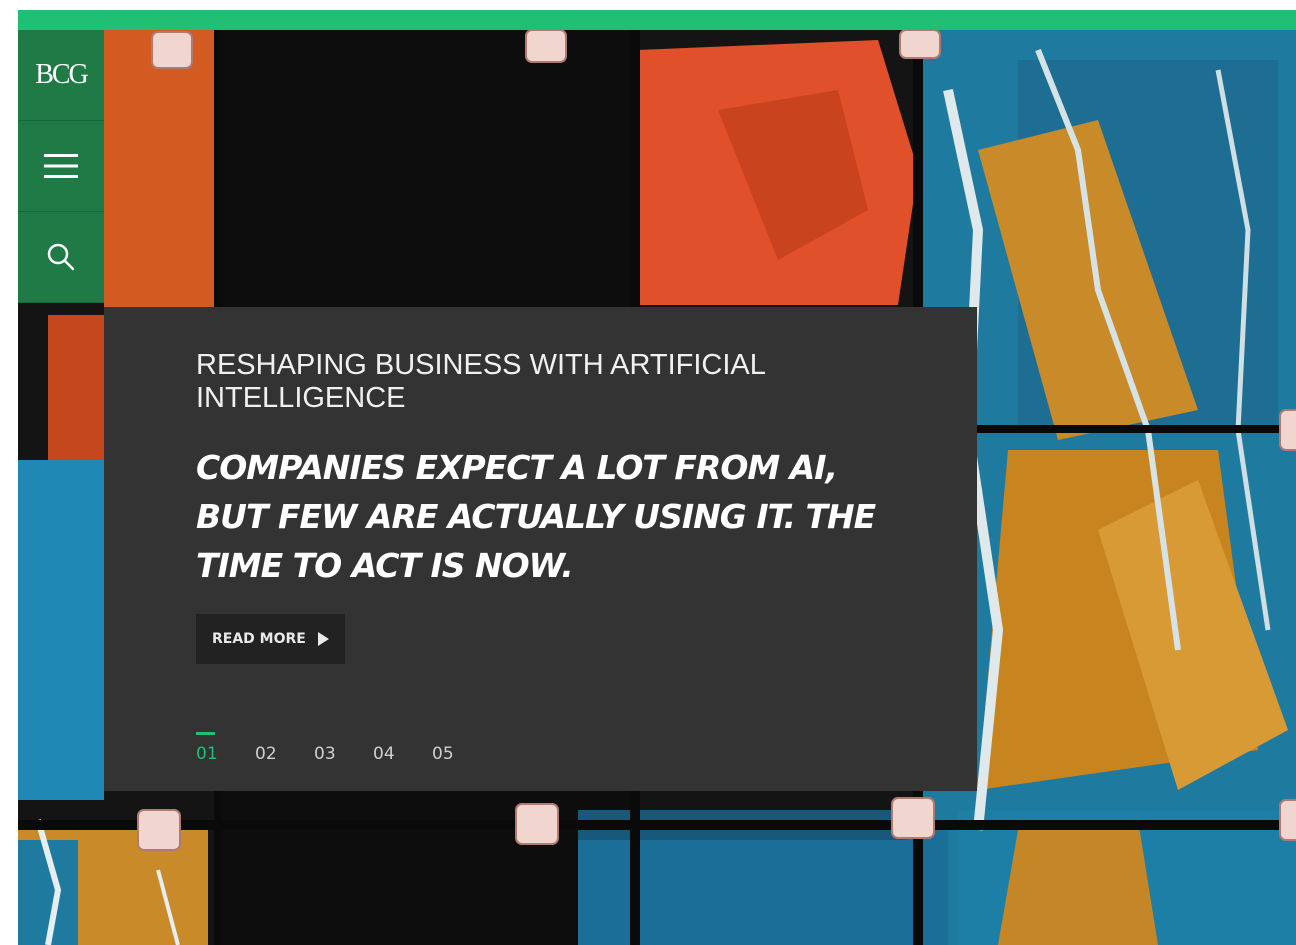  What do you see at coordinates (461, 748) in the screenshot?
I see `pager-item-05: 05` at bounding box center [461, 748].